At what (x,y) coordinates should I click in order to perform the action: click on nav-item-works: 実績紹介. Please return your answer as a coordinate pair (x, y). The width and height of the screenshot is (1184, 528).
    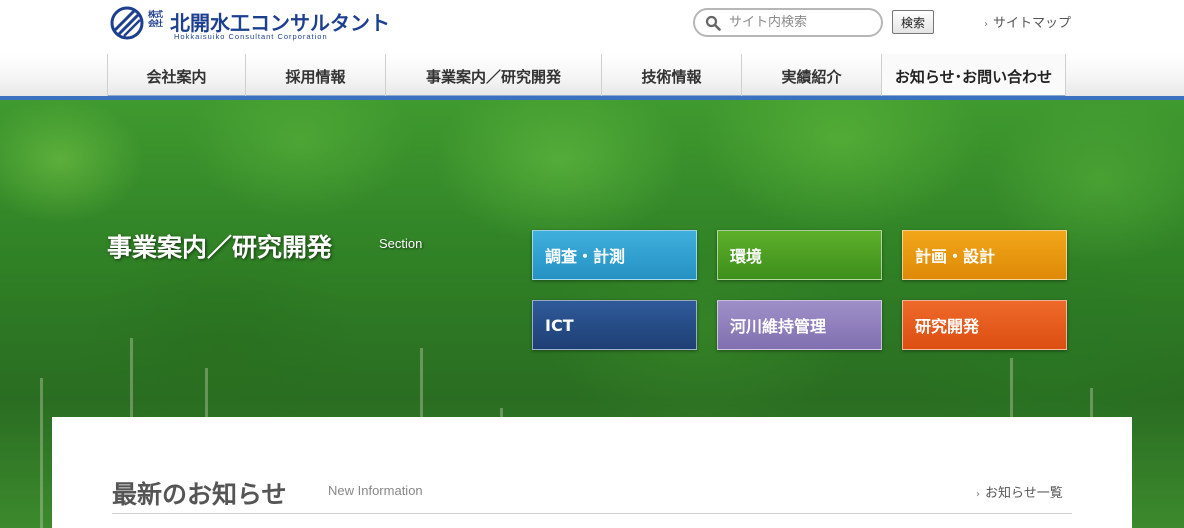
    Looking at the image, I should click on (812, 76).